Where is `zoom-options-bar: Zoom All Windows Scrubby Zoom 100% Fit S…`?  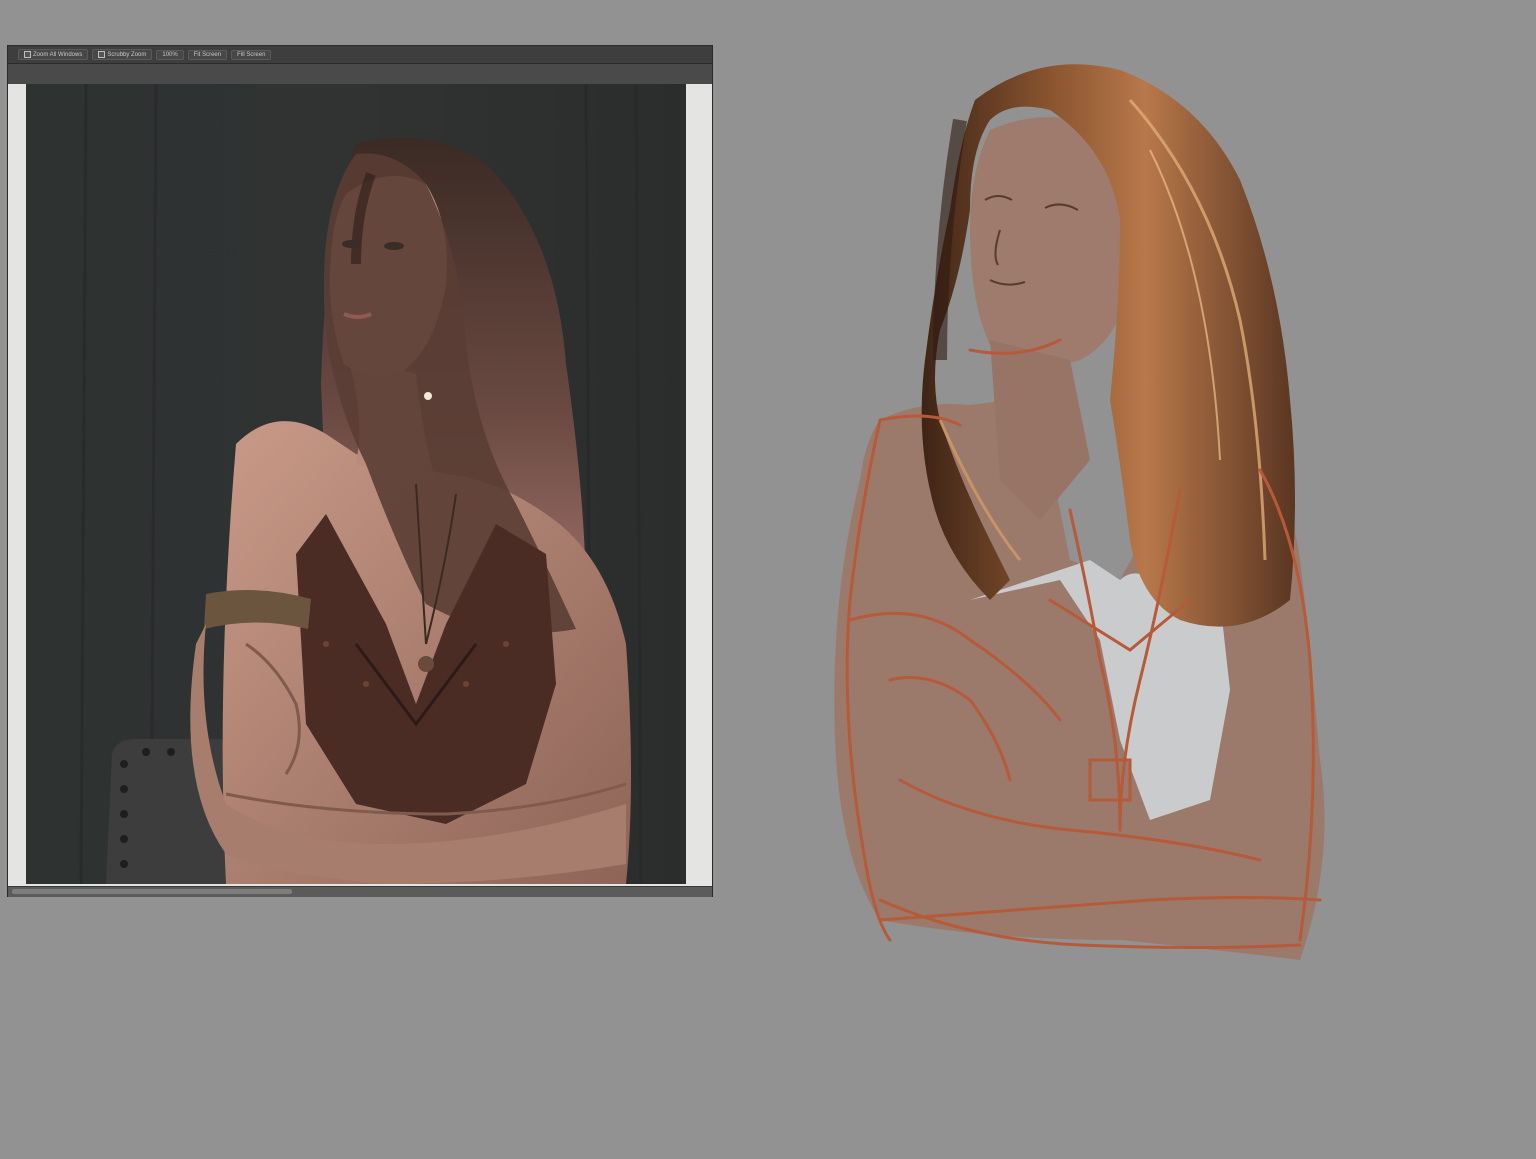
zoom-options-bar: Zoom All Windows Scrubby Zoom 100% Fit S… is located at coordinates (360, 55).